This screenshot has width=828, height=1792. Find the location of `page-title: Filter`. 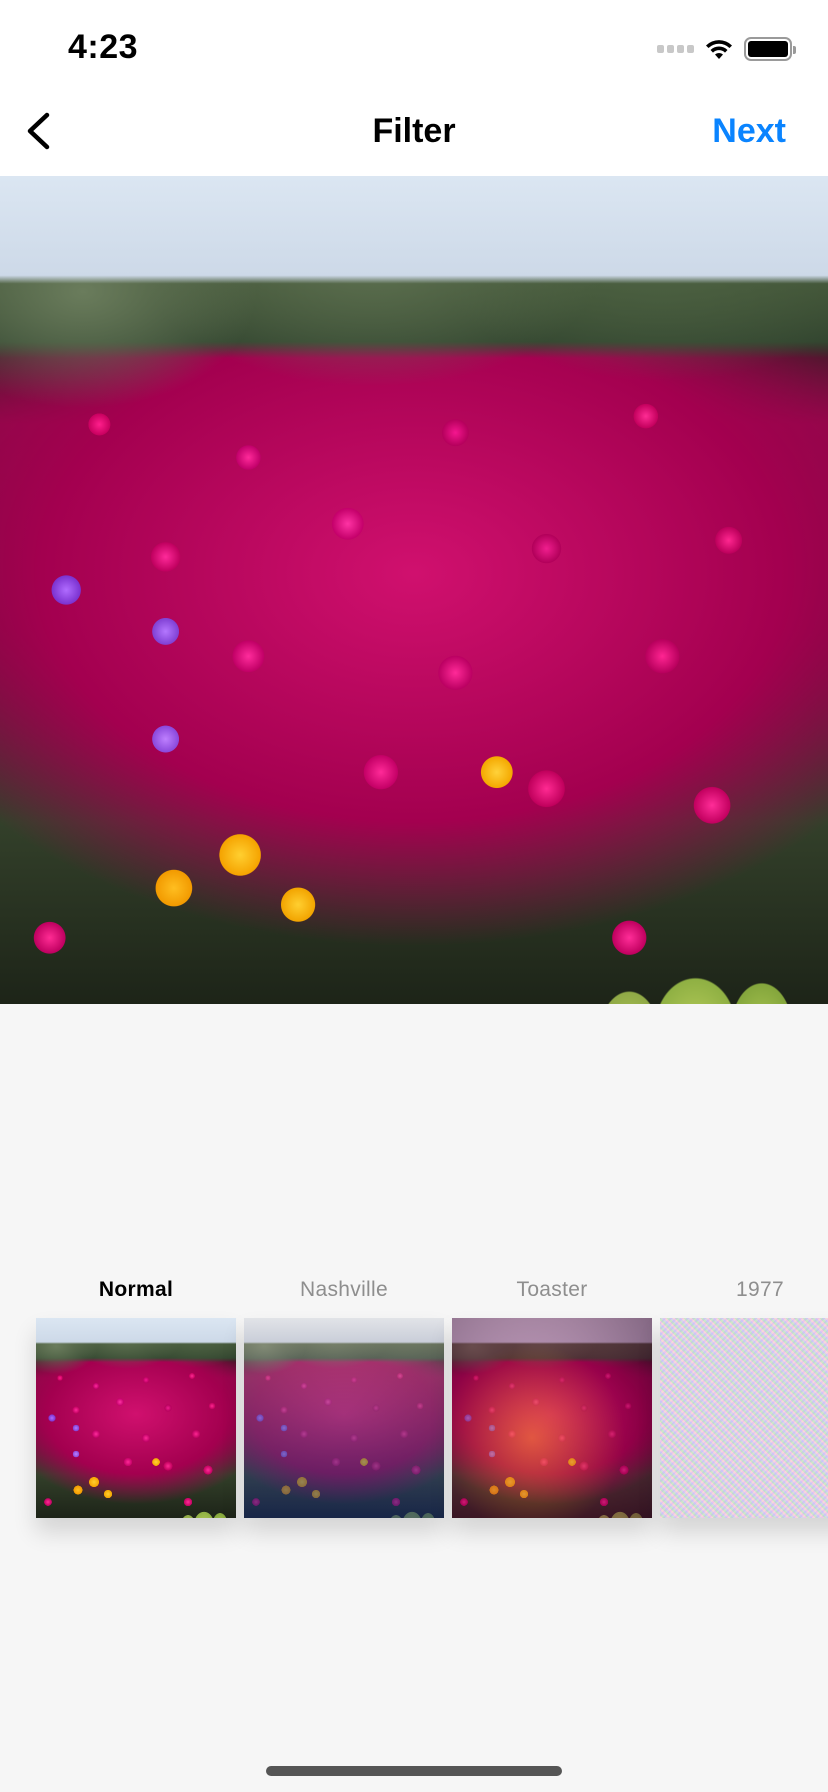

page-title: Filter is located at coordinates (414, 131).